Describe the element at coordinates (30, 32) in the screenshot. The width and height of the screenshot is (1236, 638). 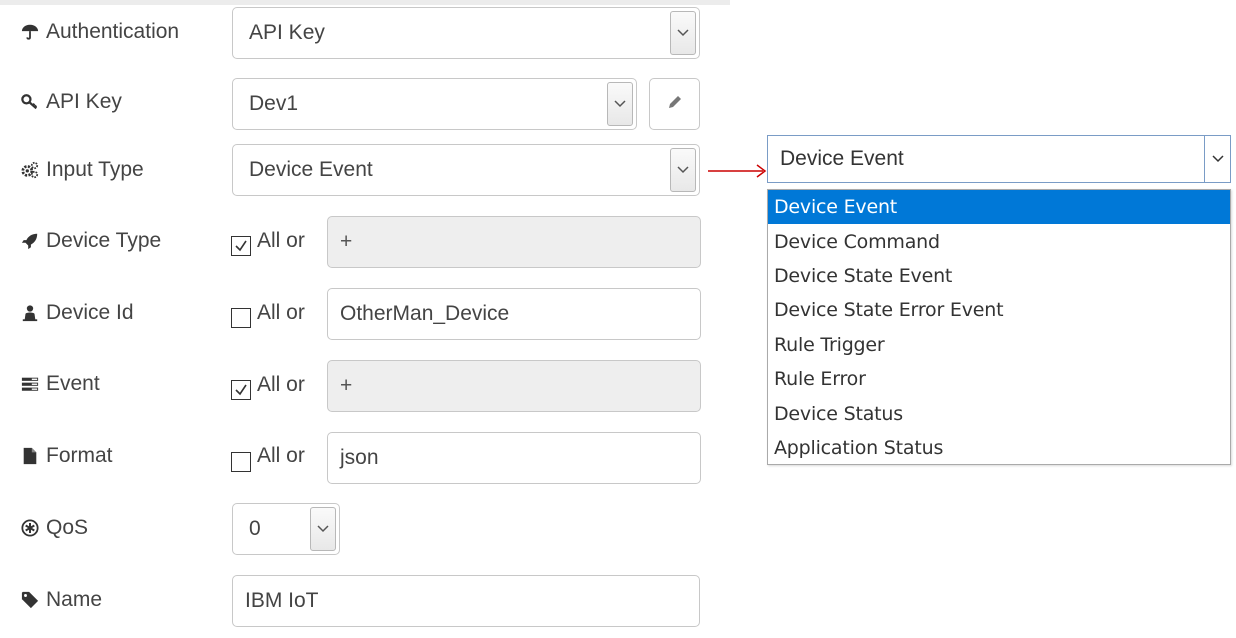
I see `umbrella-icon` at that location.